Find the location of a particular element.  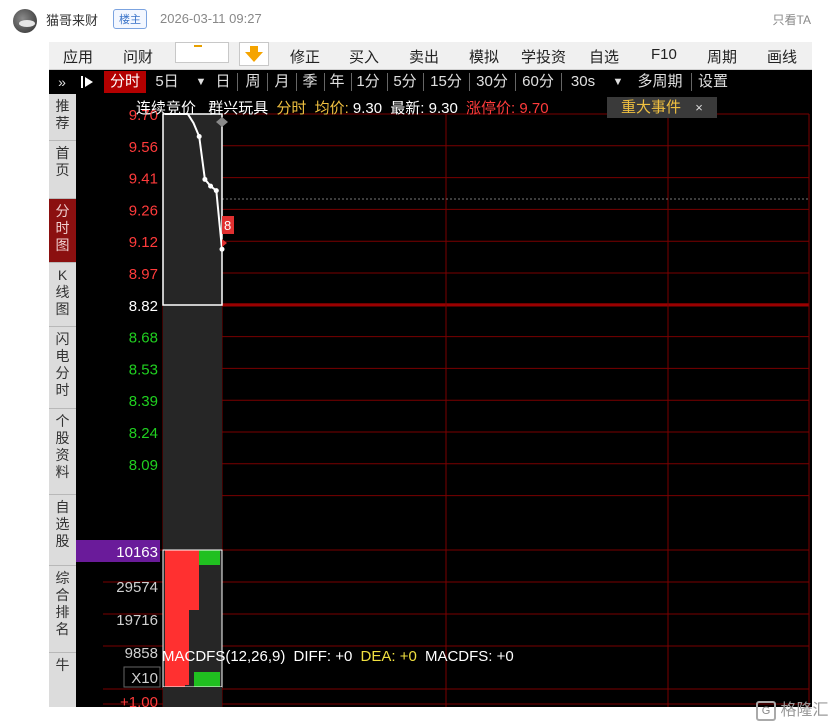

watermark: G 格隆汇 is located at coordinates (792, 708).